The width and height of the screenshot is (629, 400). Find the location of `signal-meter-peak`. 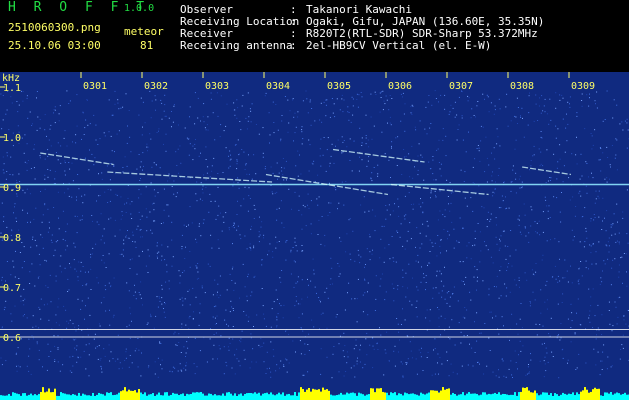

signal-meter-peak is located at coordinates (41, 395).